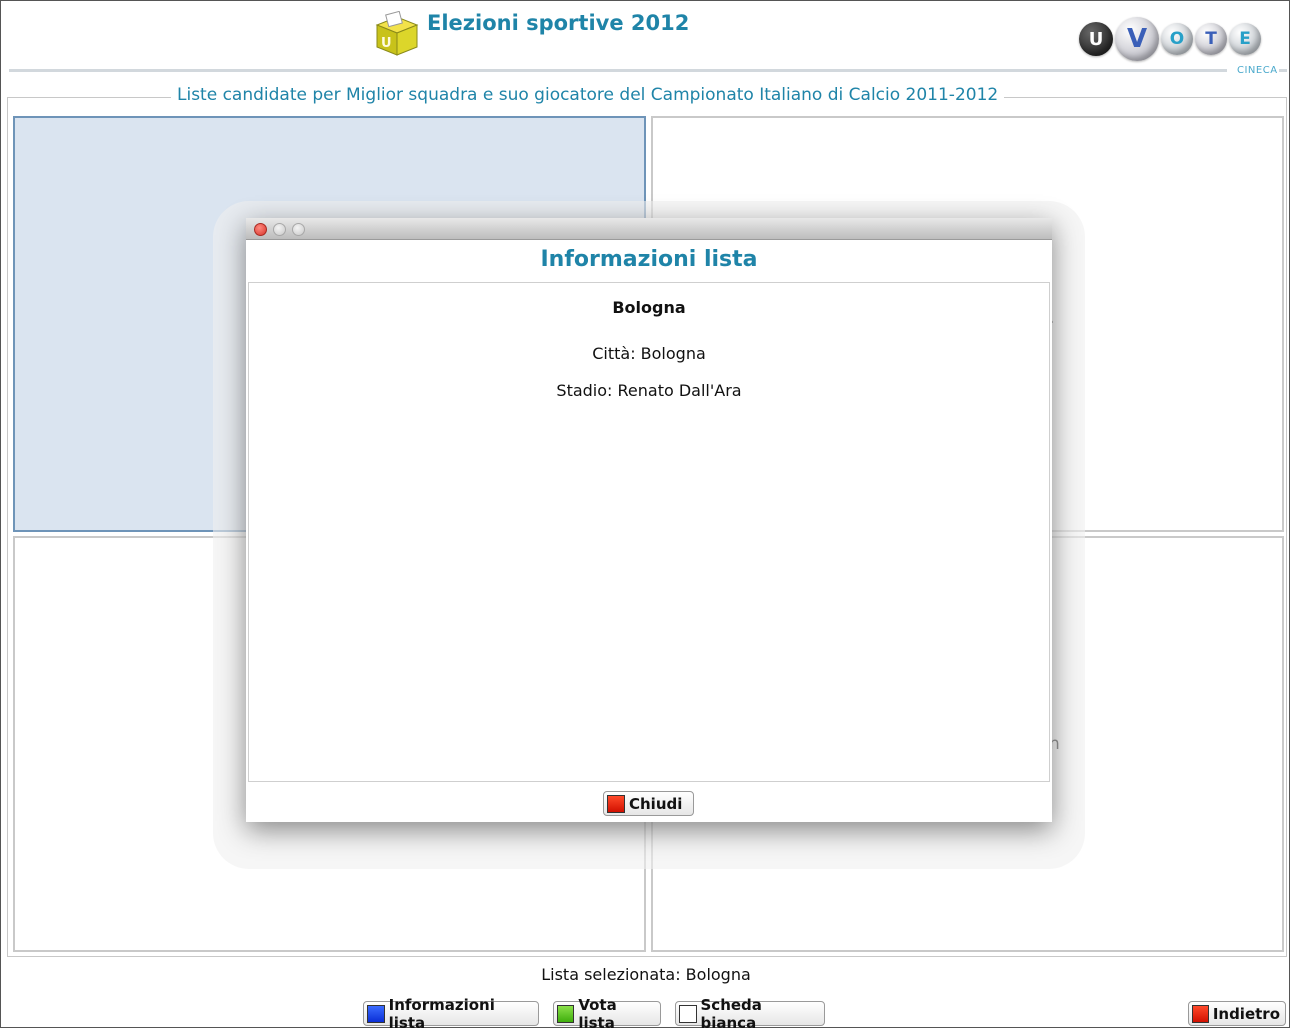 The height and width of the screenshot is (1028, 1290). Describe the element at coordinates (260, 229) in the screenshot. I see `close-window-icon` at that location.